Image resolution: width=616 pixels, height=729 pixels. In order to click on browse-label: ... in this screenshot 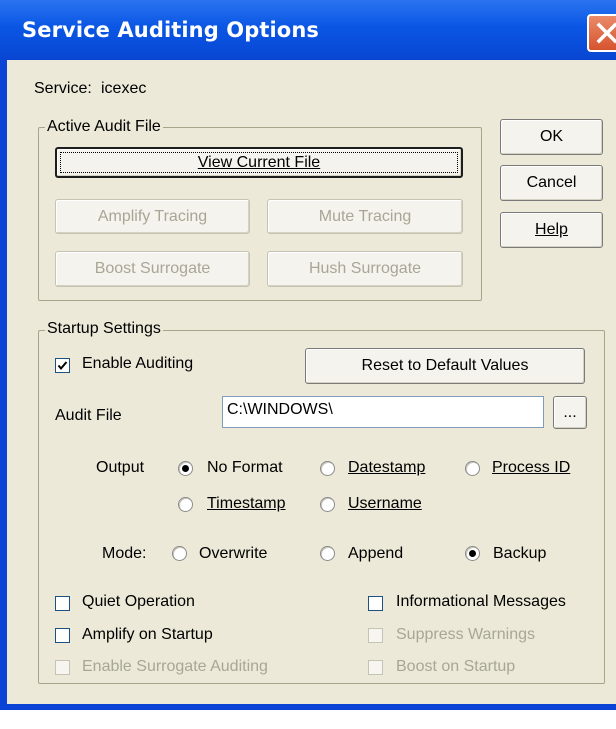, I will do `click(570, 412)`.